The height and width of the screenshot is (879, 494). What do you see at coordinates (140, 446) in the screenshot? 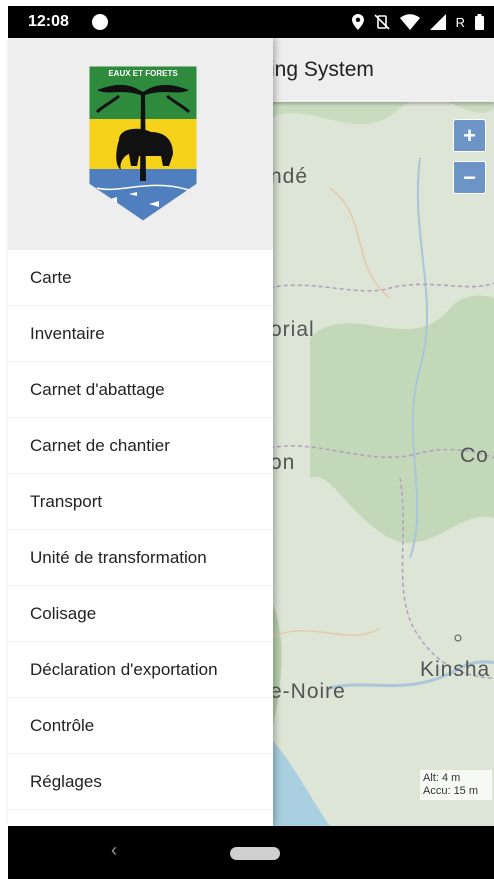
I see `menu-item-carnet-chantier: Carnet de chantier` at bounding box center [140, 446].